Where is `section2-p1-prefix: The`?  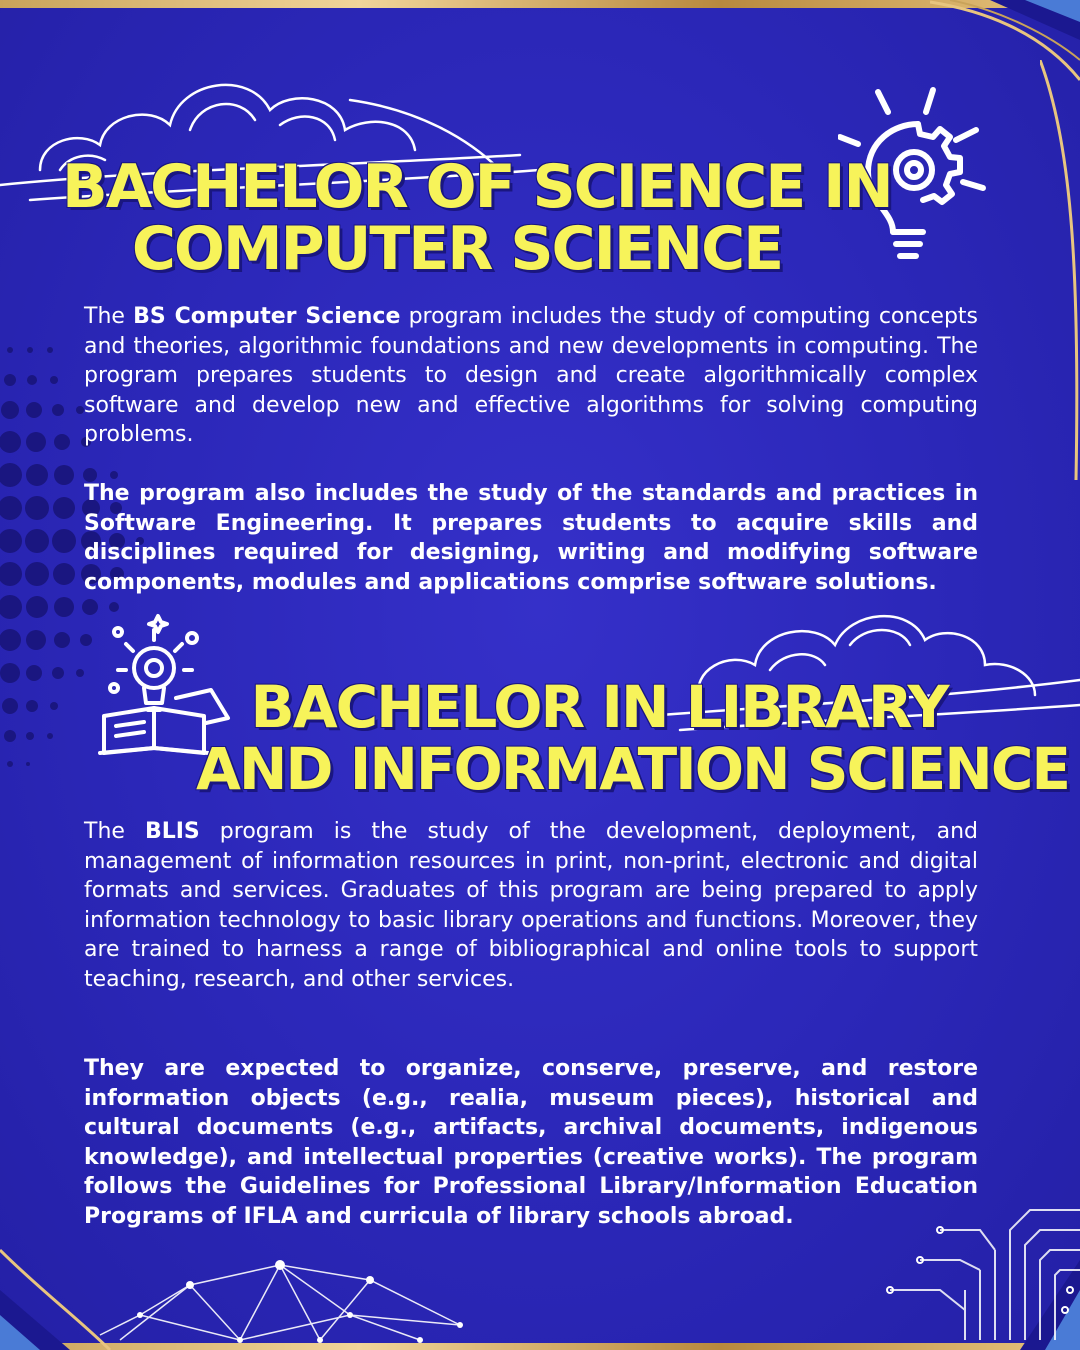
section2-p1-prefix: The is located at coordinates (114, 831).